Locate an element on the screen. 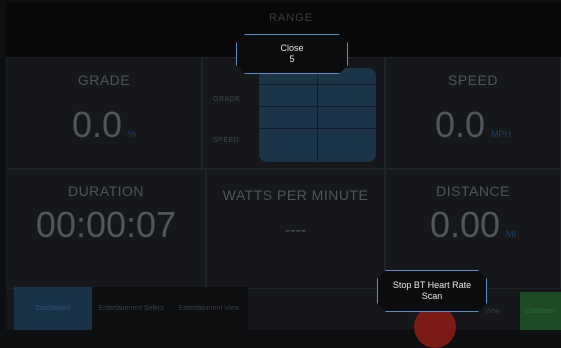  tab-dashboard: Dashboard is located at coordinates (53, 308).